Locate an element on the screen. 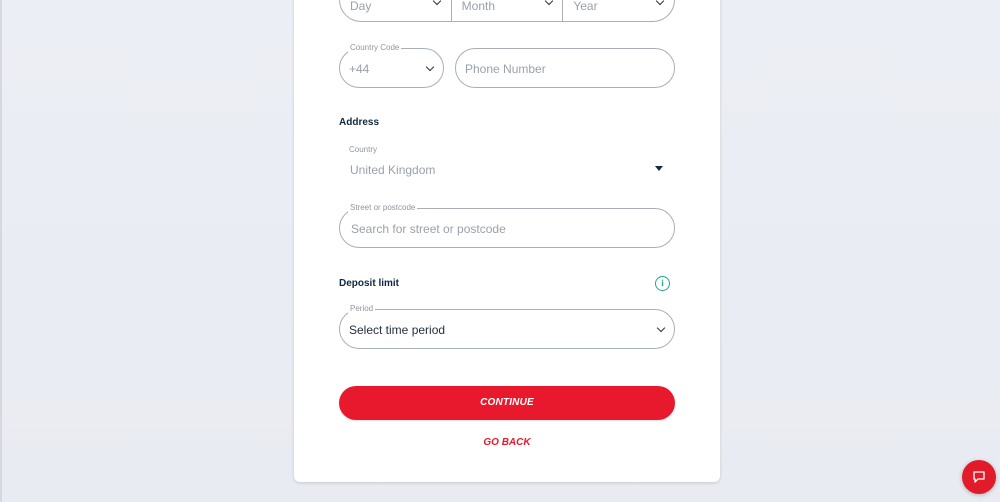 The image size is (1000, 502). country-code-value: +44 is located at coordinates (359, 69).